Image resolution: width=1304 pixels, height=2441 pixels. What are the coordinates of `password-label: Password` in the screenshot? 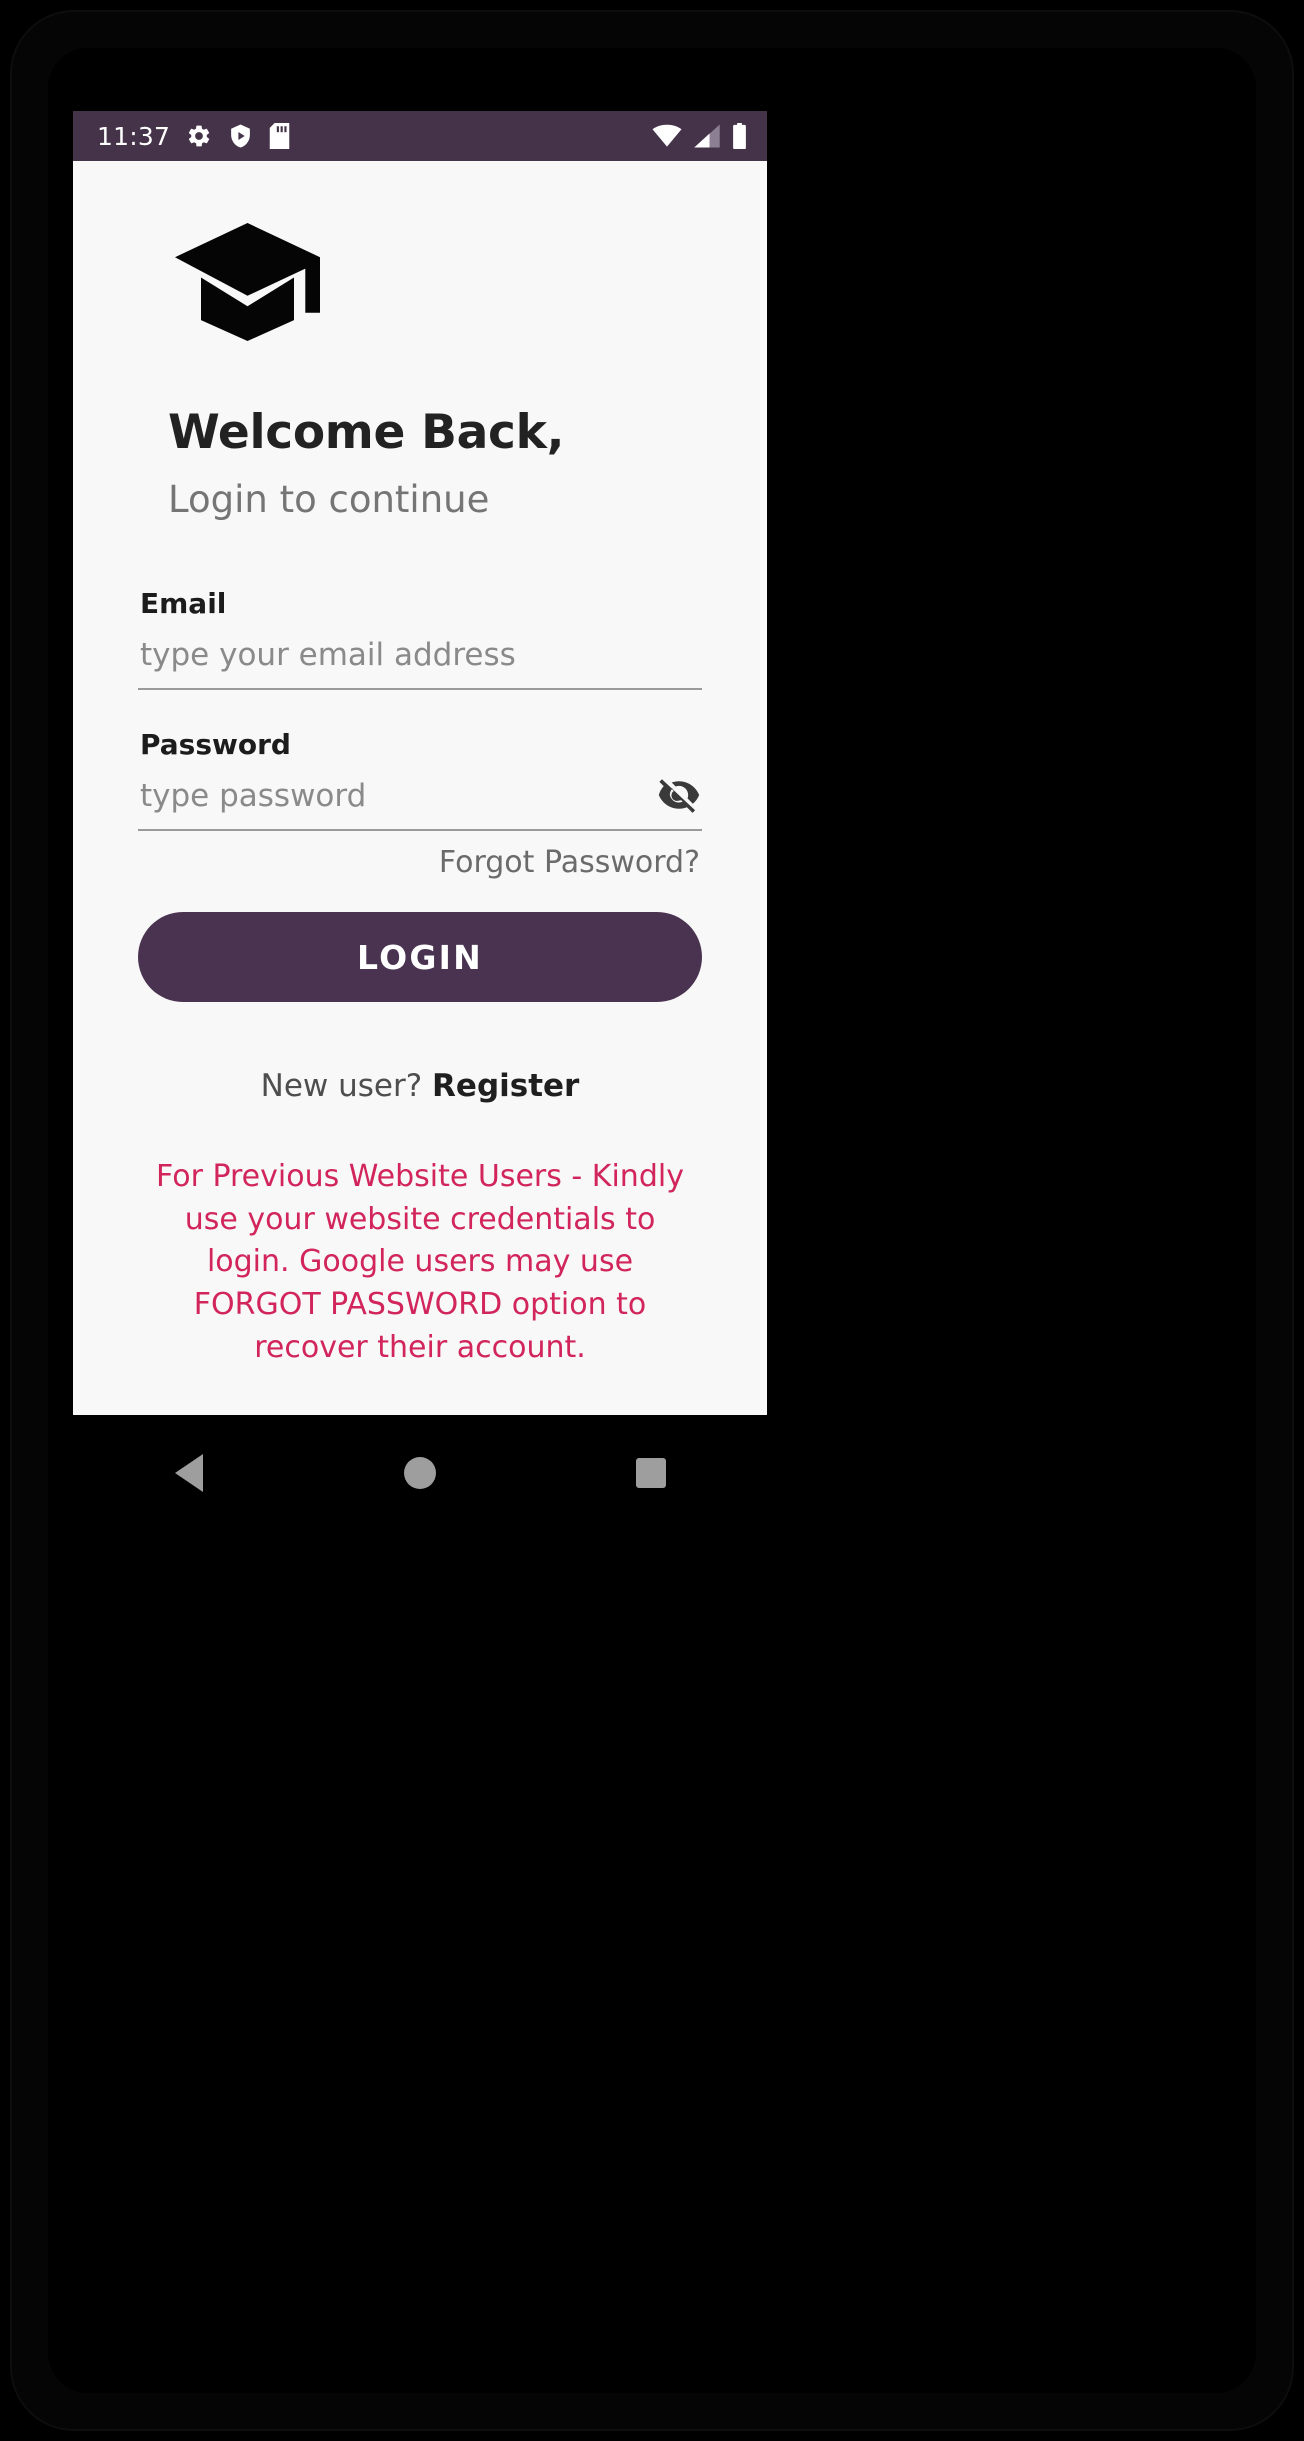 It's located at (215, 745).